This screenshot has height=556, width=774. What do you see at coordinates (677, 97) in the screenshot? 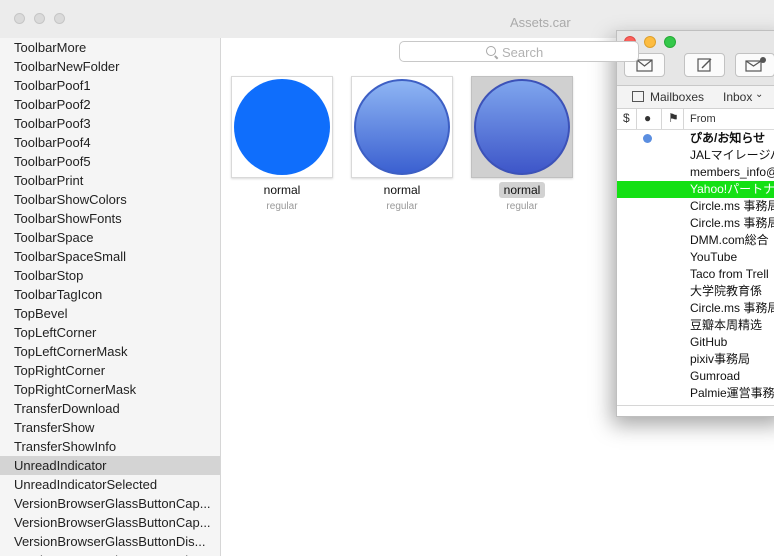
I see `mailboxes-button: Mailboxes` at bounding box center [677, 97].